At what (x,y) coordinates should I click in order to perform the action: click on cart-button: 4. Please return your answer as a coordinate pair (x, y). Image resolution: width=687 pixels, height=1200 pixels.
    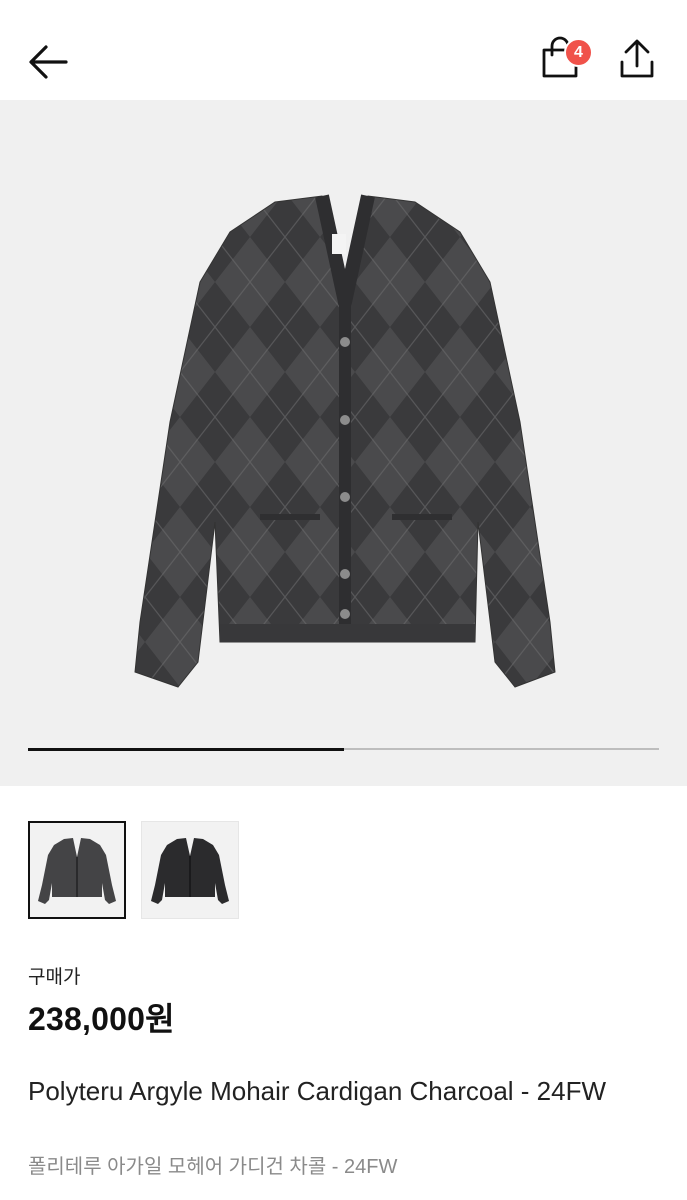
    Looking at the image, I should click on (564, 61).